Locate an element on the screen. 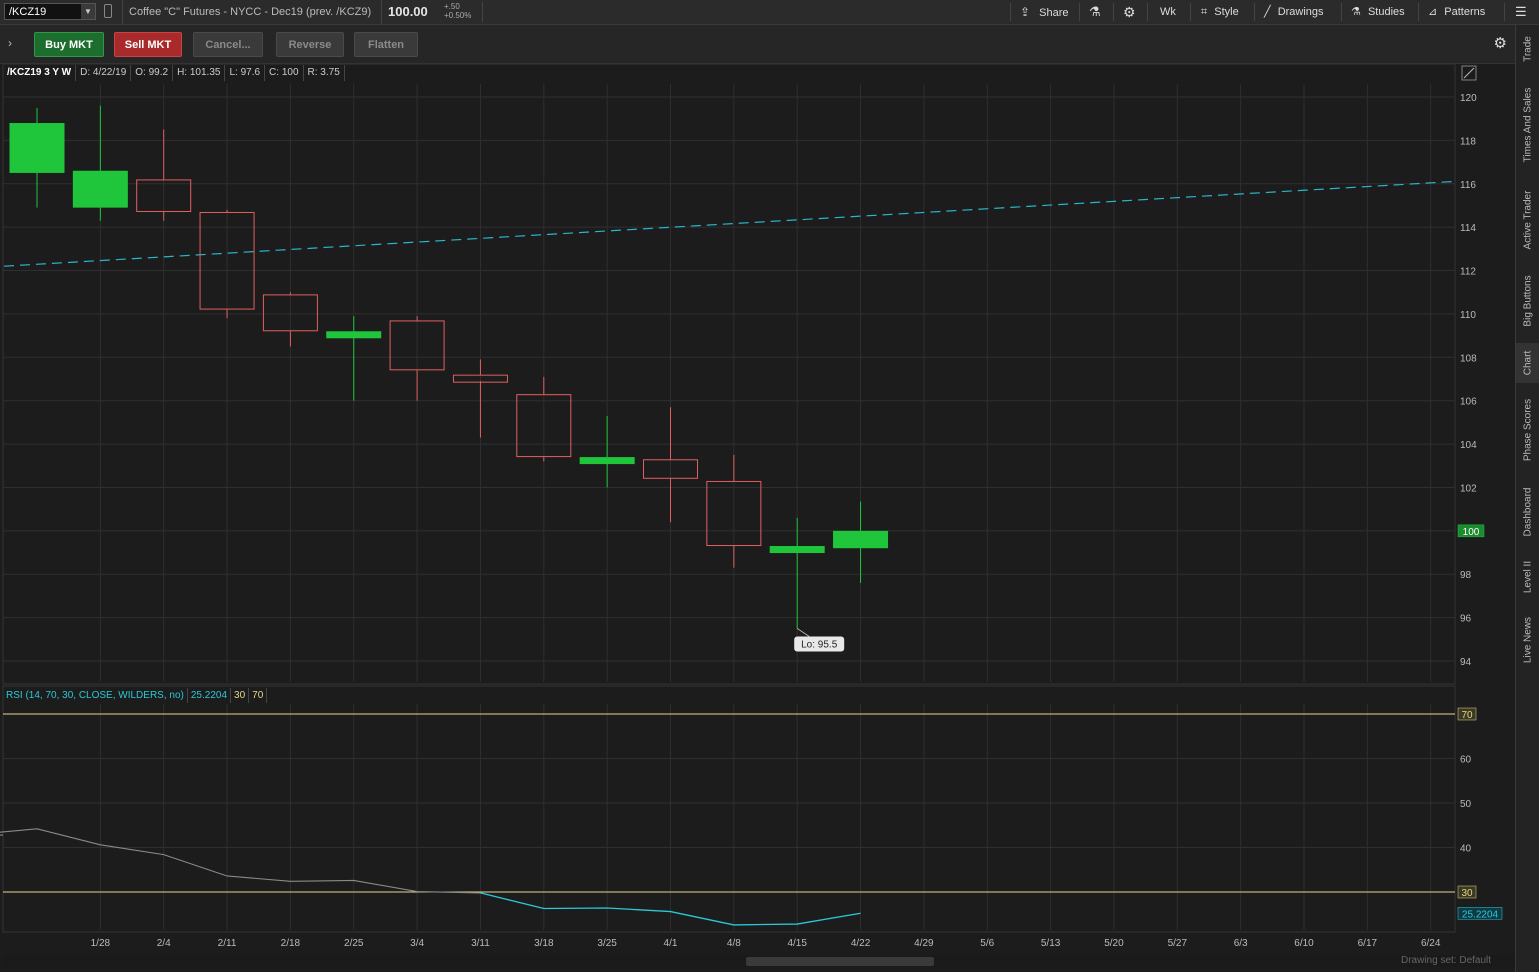 The image size is (1539, 972). collapse-chart-icon is located at coordinates (1469, 73).